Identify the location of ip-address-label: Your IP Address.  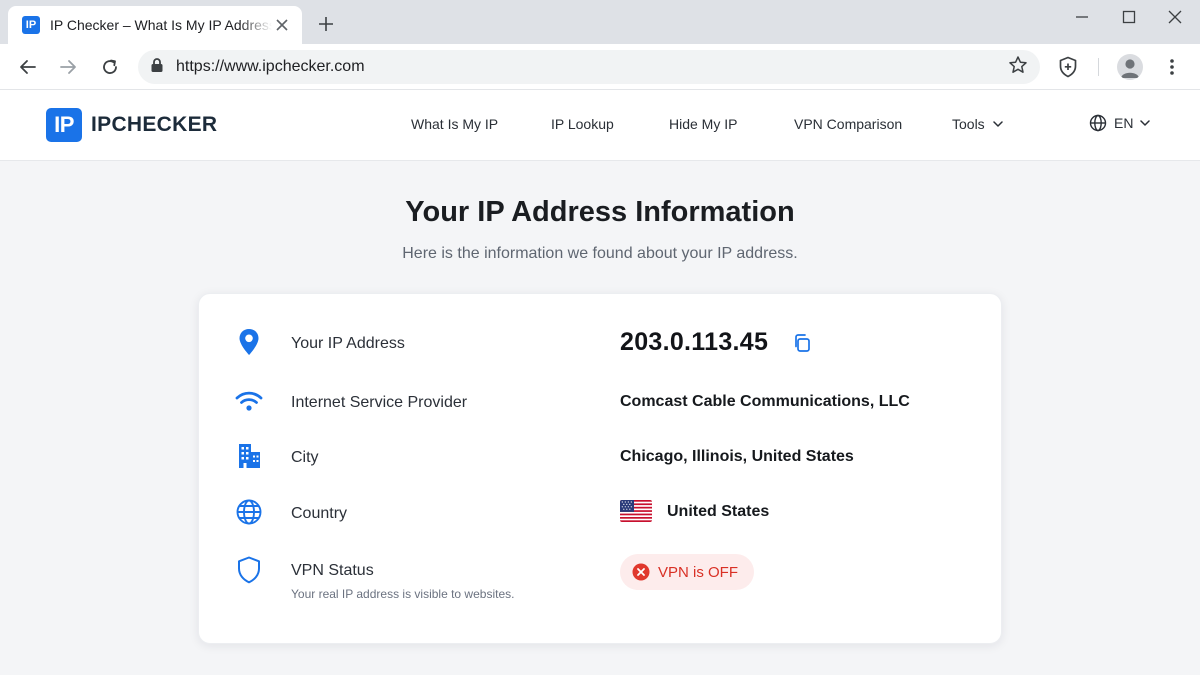
(348, 343).